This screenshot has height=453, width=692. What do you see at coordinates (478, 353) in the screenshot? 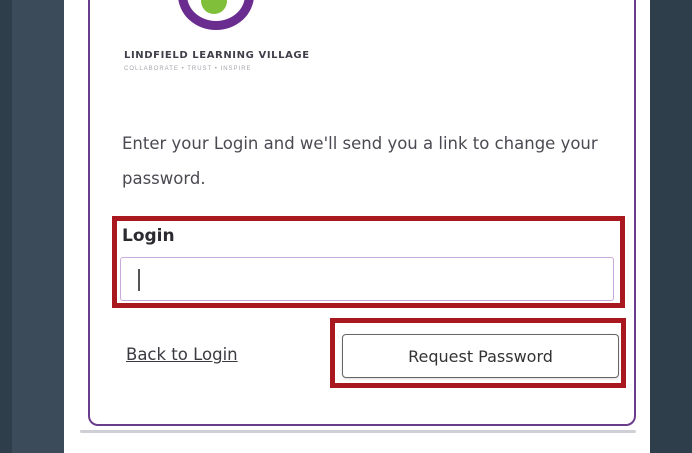
I see `request-button-highlight-box` at bounding box center [478, 353].